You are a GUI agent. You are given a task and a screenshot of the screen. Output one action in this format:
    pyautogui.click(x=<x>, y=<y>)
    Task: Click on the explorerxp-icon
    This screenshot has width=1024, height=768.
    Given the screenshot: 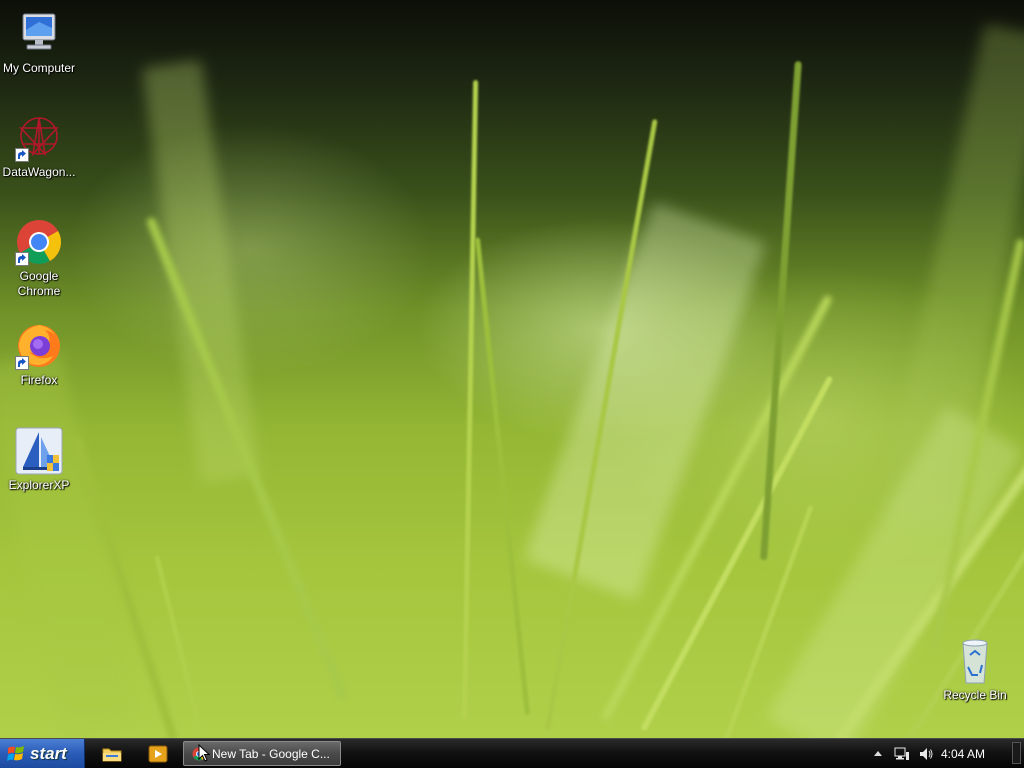 What is the action you would take?
    pyautogui.click(x=39, y=451)
    